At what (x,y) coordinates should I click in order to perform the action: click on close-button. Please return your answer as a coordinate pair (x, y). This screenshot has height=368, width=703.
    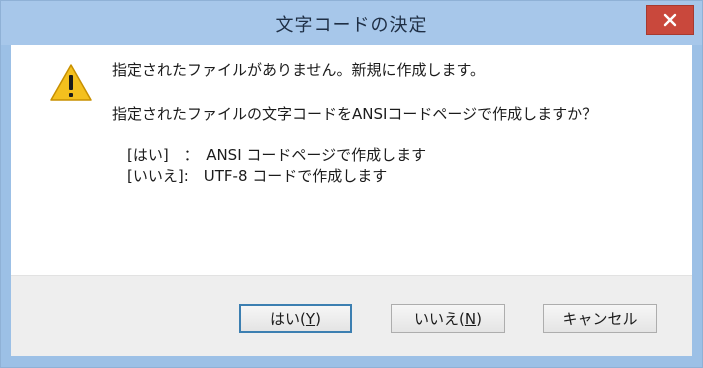
    Looking at the image, I should click on (670, 20).